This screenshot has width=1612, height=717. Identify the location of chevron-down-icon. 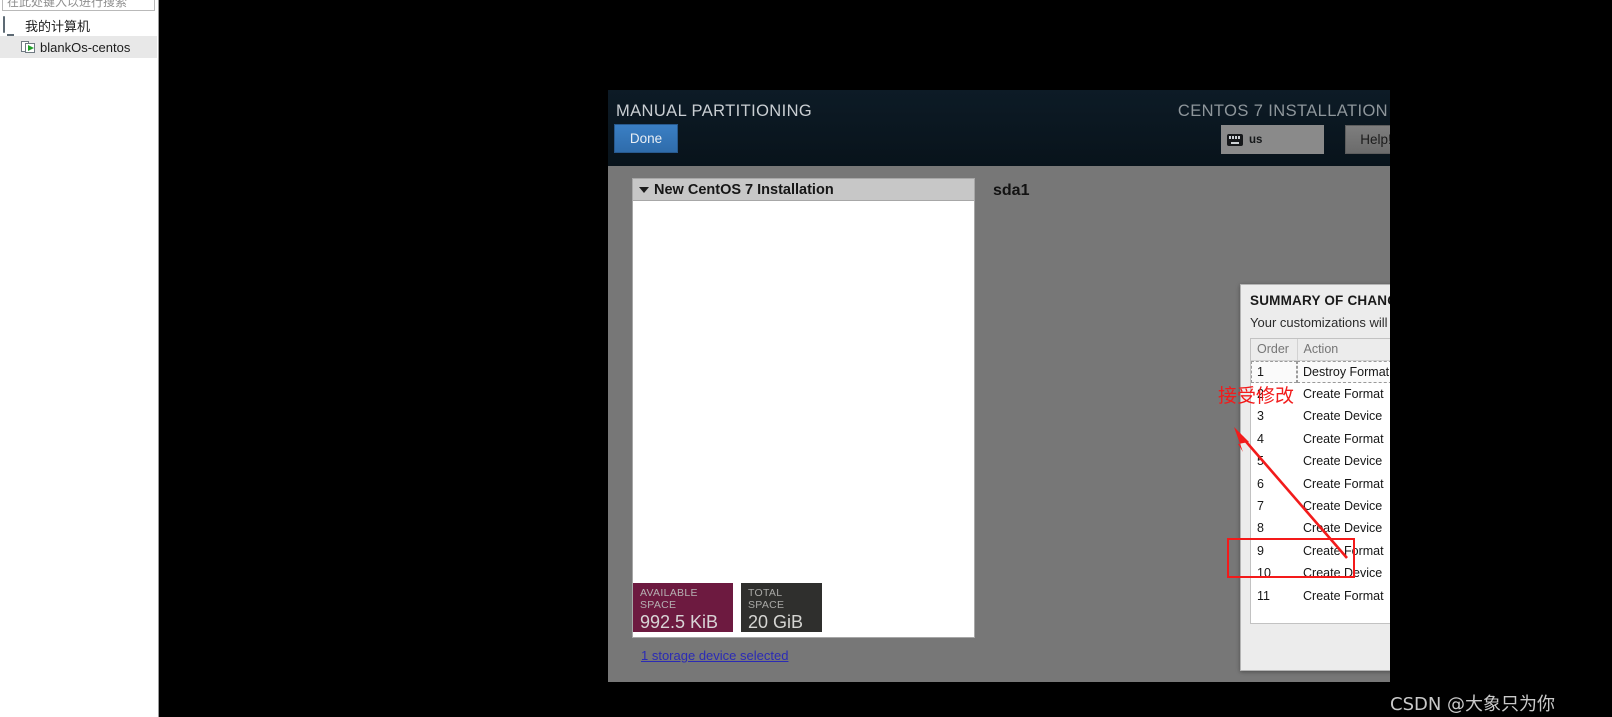
(644, 189).